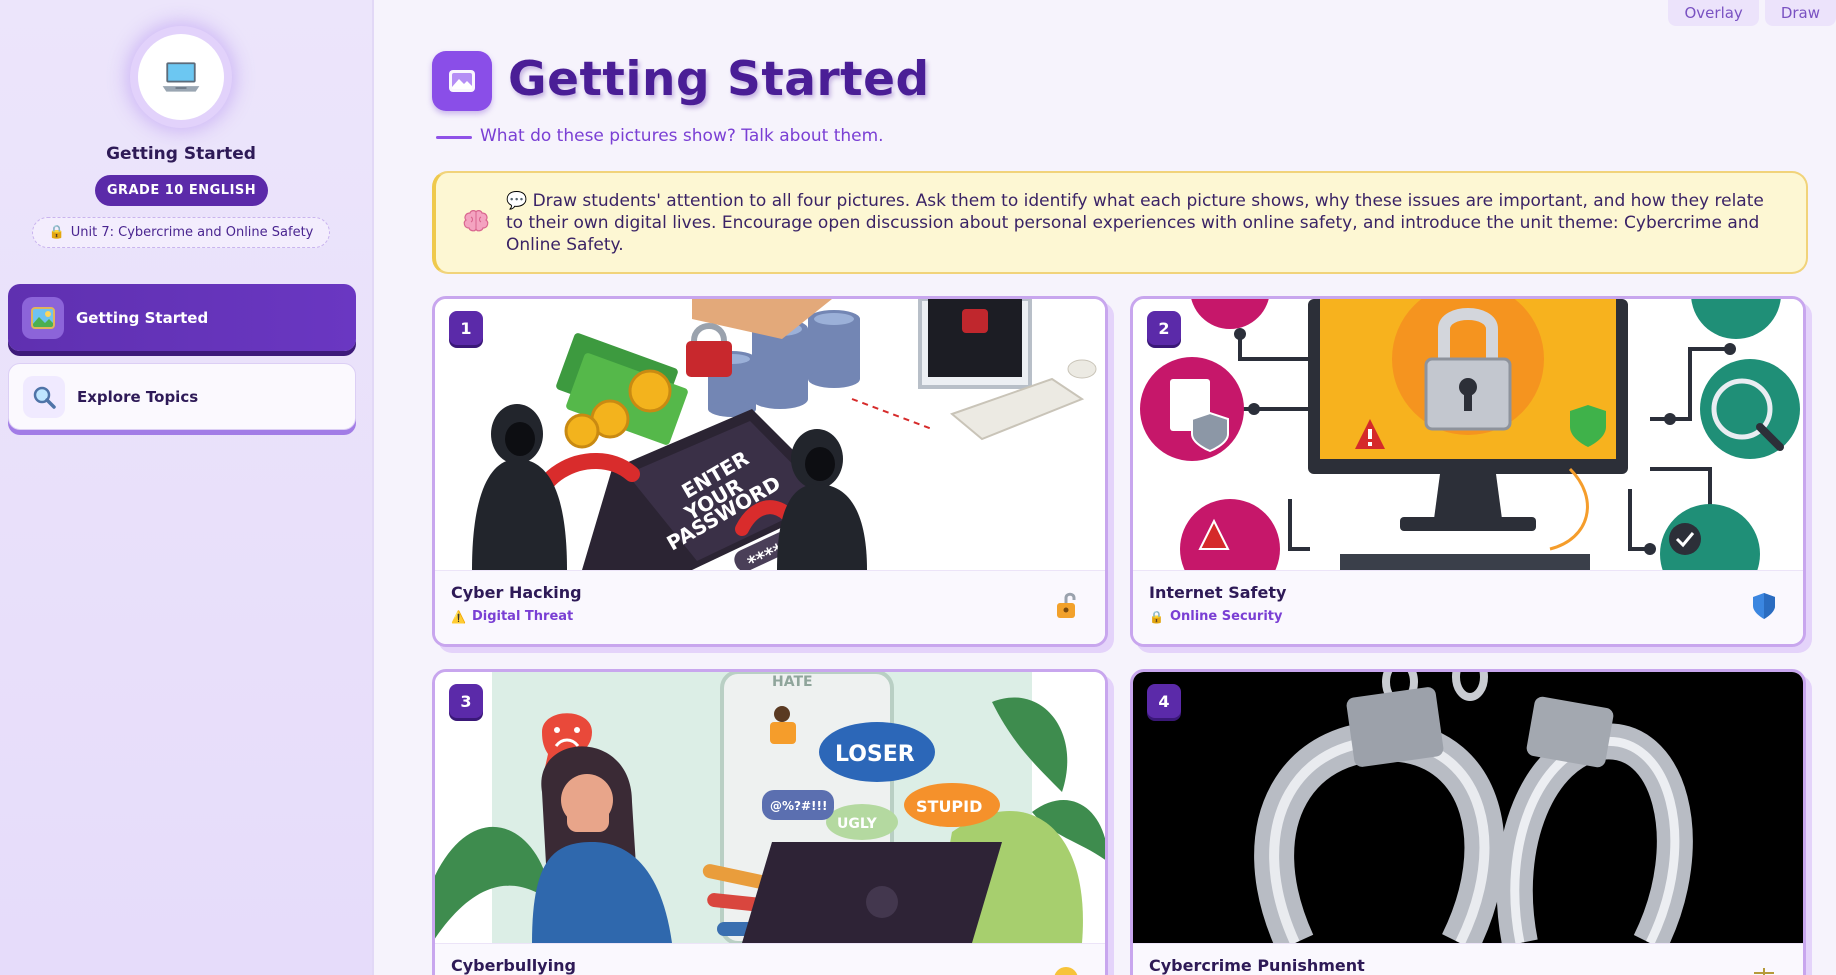 The width and height of the screenshot is (1836, 975). Describe the element at coordinates (770, 434) in the screenshot. I see `cyber-hacking-image: ENTER YOUR PASSWORD ****` at that location.